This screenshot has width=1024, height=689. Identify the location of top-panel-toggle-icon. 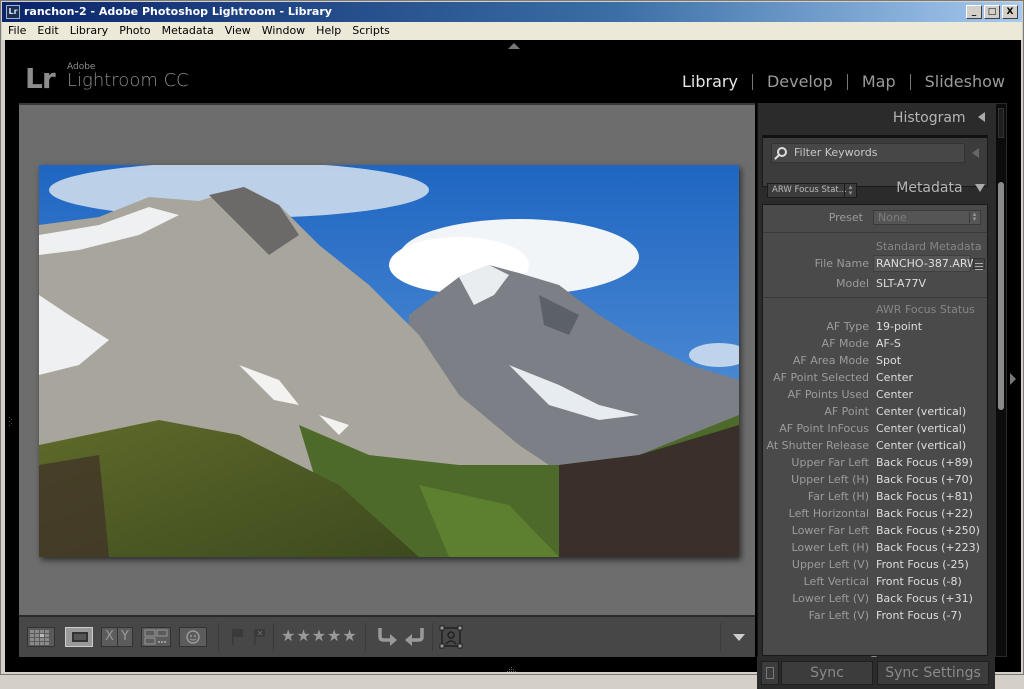
(514, 46).